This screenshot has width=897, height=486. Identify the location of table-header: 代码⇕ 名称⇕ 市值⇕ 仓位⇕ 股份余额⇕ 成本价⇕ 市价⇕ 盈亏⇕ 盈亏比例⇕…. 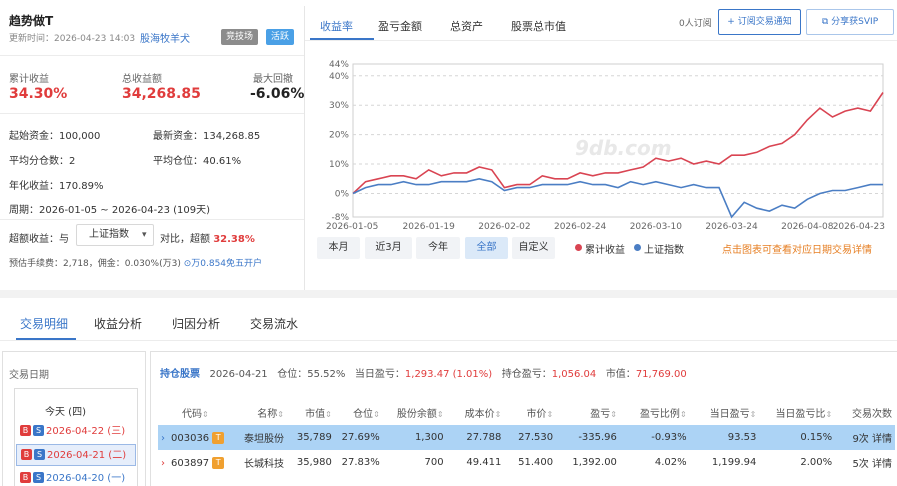
(526, 412).